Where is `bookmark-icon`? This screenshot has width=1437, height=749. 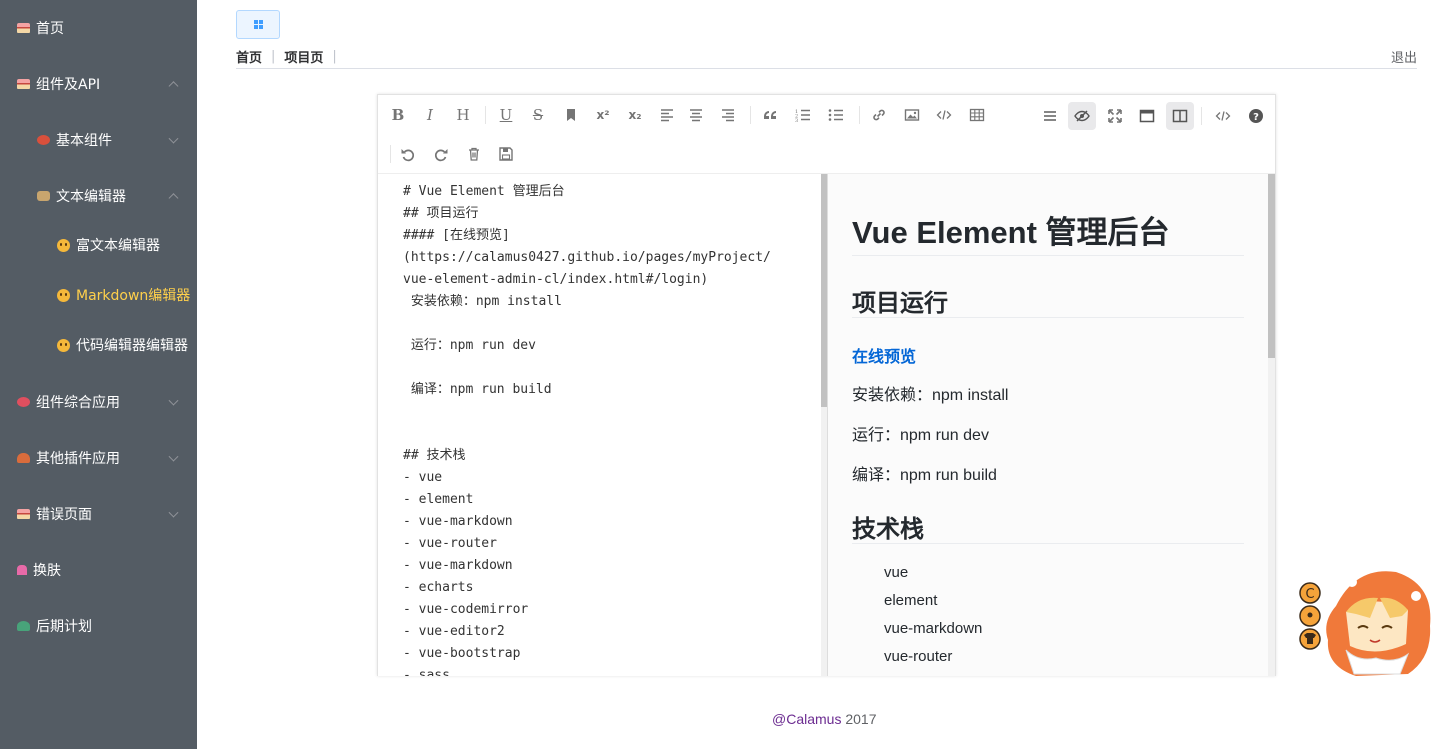
bookmark-icon is located at coordinates (571, 115).